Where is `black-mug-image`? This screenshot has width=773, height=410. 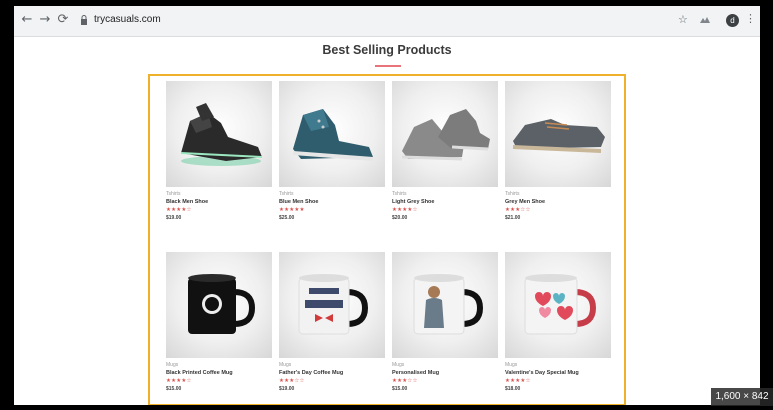 black-mug-image is located at coordinates (222, 304).